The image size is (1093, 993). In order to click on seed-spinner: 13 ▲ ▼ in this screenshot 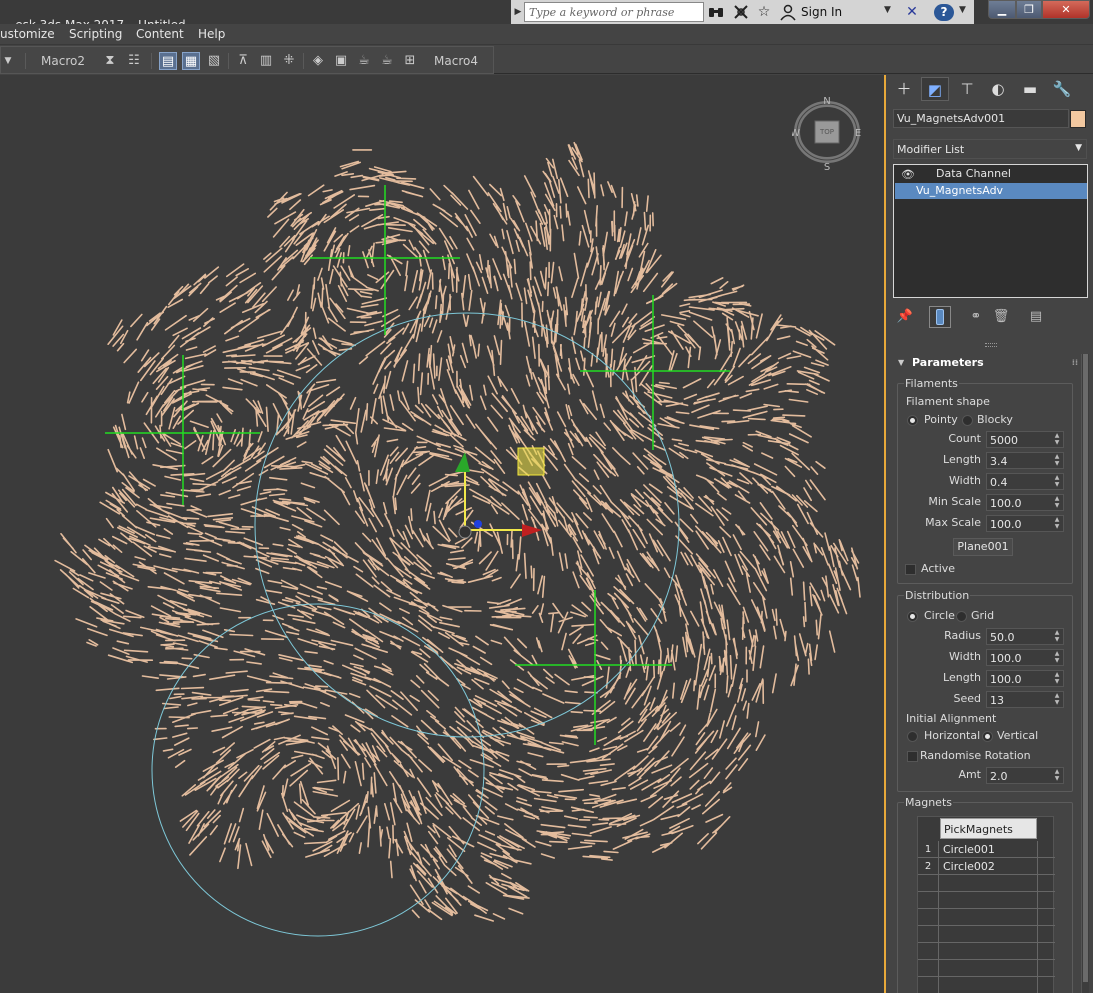, I will do `click(1025, 699)`.